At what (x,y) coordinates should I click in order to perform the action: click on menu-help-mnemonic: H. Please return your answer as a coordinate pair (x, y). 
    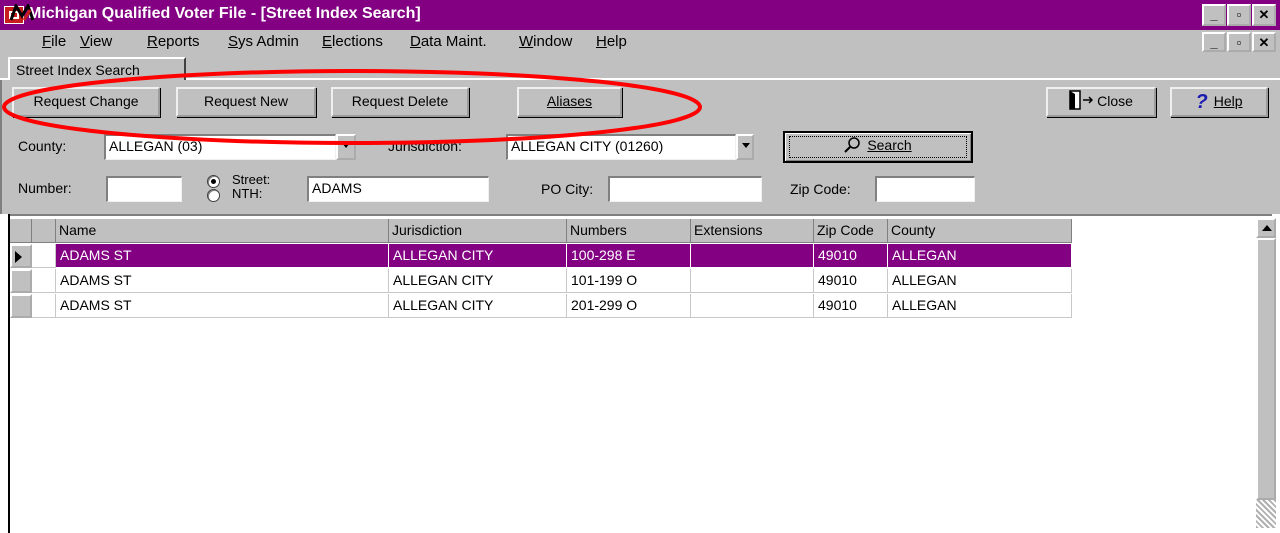
    Looking at the image, I should click on (601, 41).